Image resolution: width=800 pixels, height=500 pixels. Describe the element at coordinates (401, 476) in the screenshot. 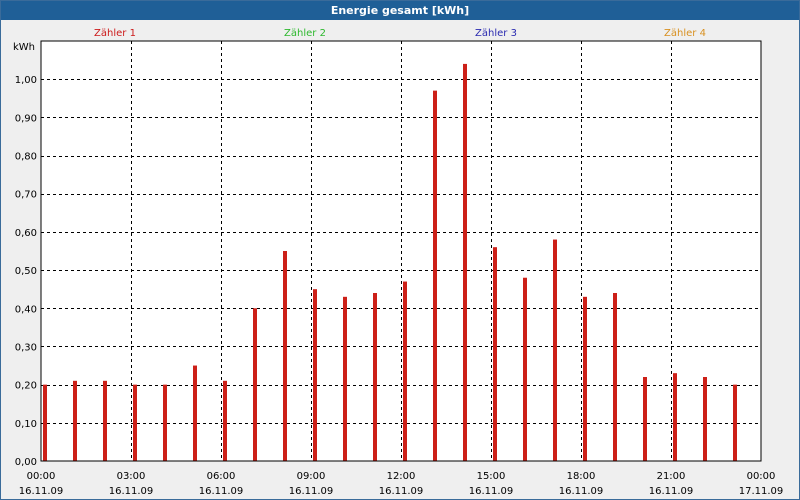

I see `x-tick-time: 12:00` at that location.